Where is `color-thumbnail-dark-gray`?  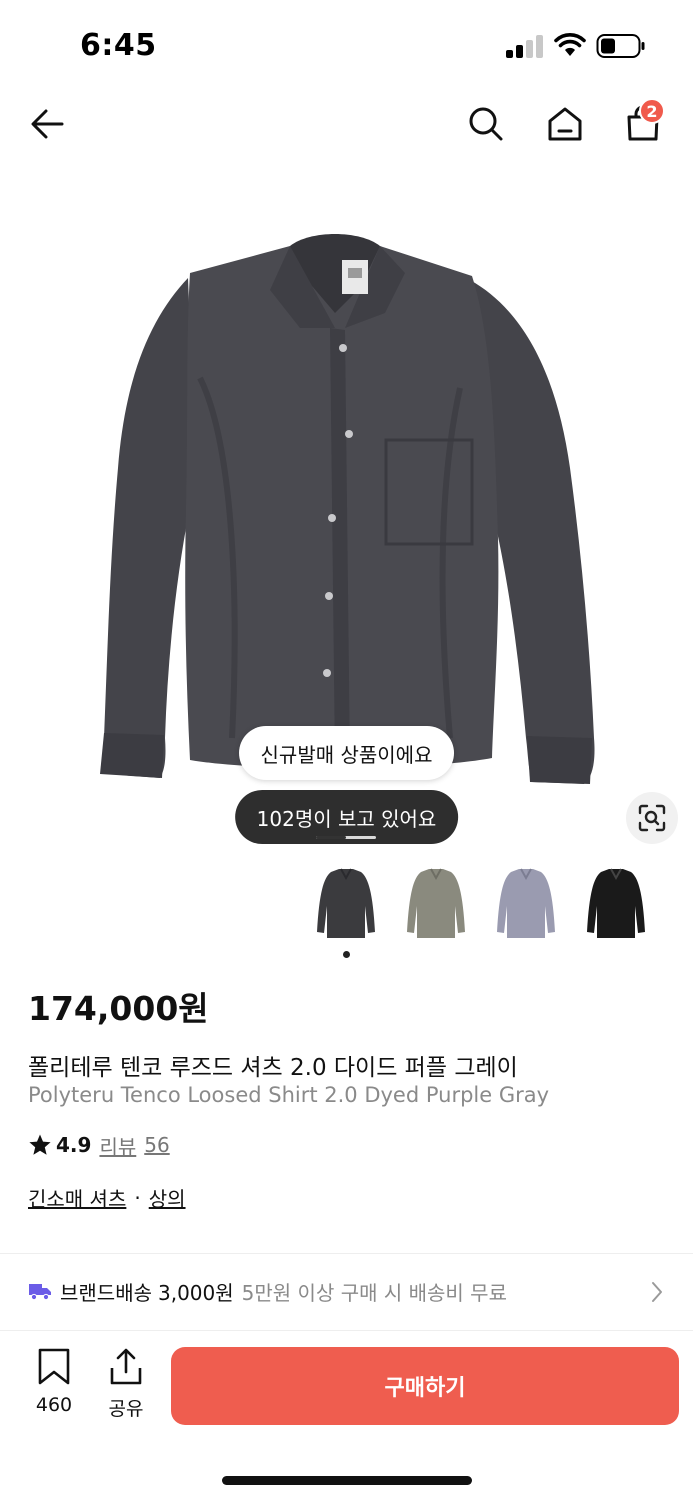
color-thumbnail-dark-gray is located at coordinates (346, 904).